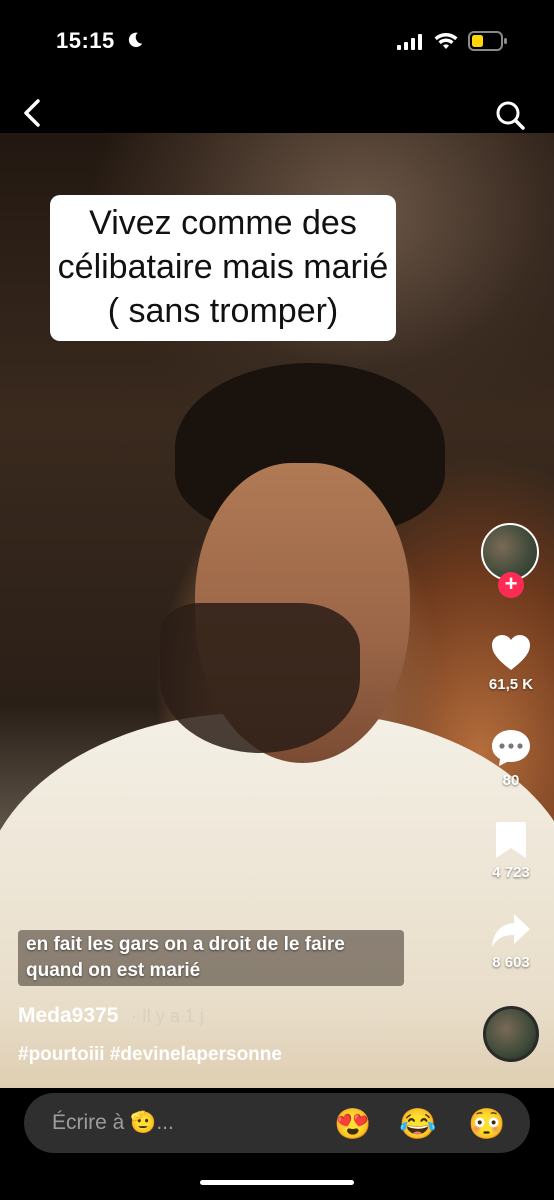 This screenshot has height=1200, width=554. What do you see at coordinates (446, 41) in the screenshot?
I see `wifi-icon` at bounding box center [446, 41].